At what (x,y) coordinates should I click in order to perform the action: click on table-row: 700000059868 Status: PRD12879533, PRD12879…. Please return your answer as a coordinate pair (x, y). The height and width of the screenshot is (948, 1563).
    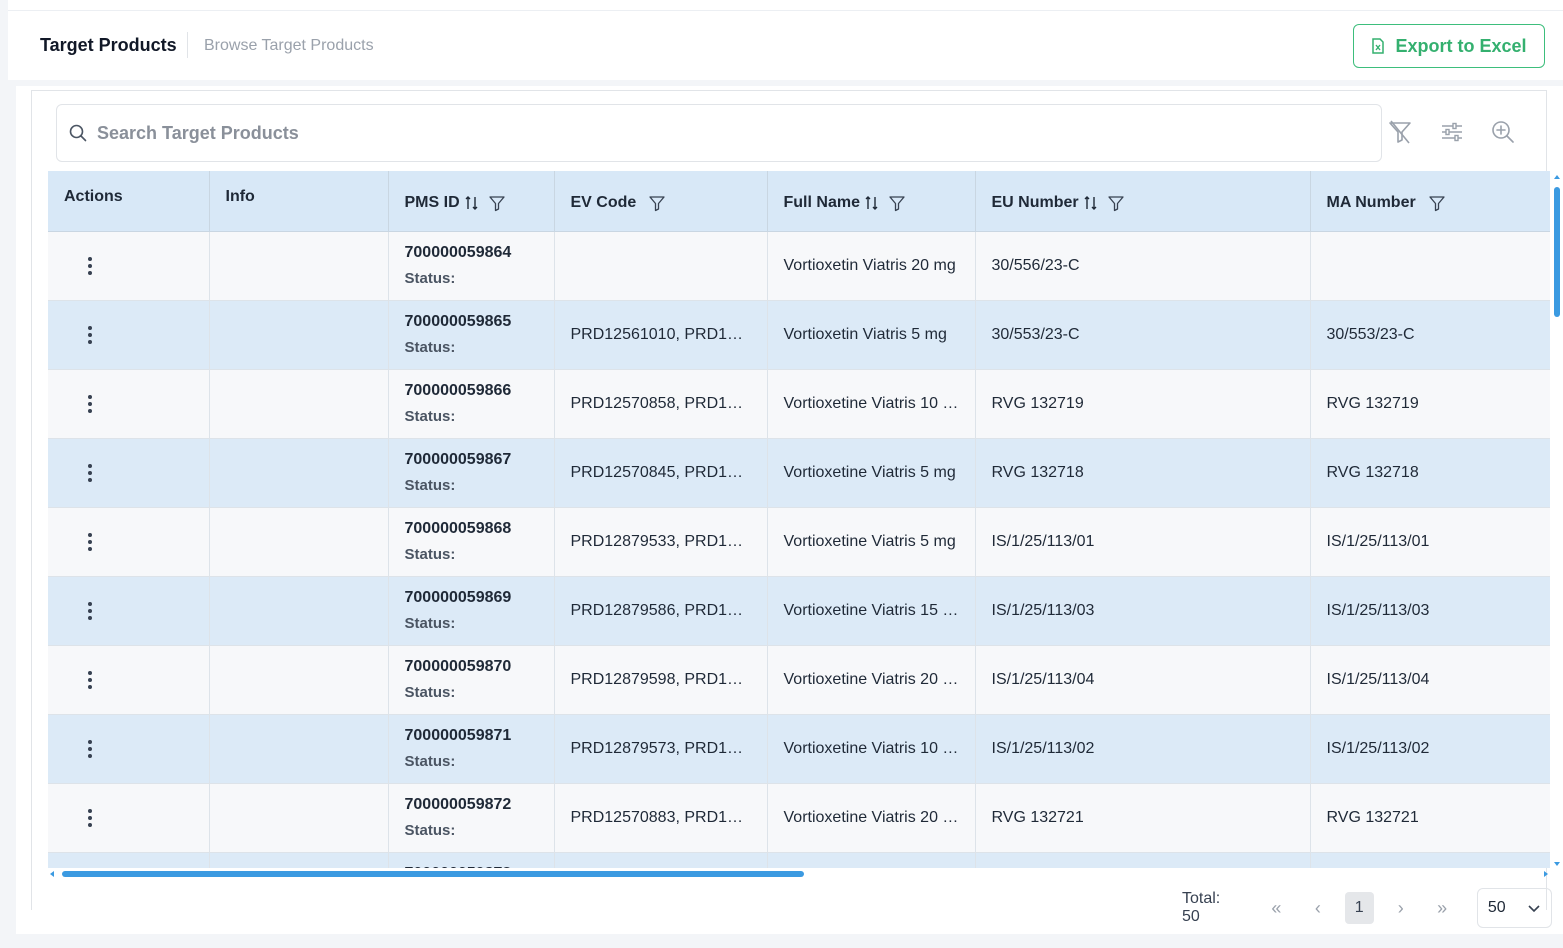
    Looking at the image, I should click on (799, 542).